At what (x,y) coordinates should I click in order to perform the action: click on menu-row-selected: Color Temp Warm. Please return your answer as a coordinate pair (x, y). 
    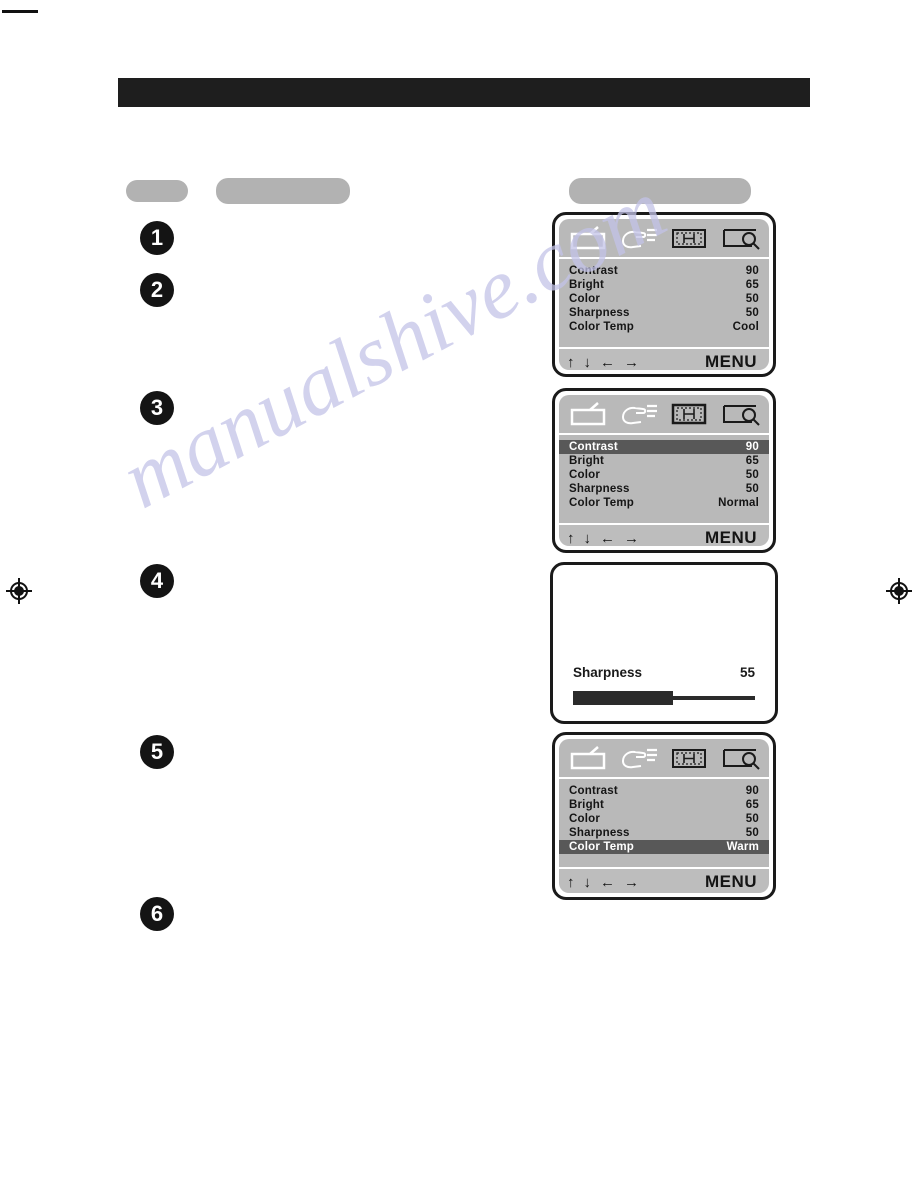
    Looking at the image, I should click on (664, 847).